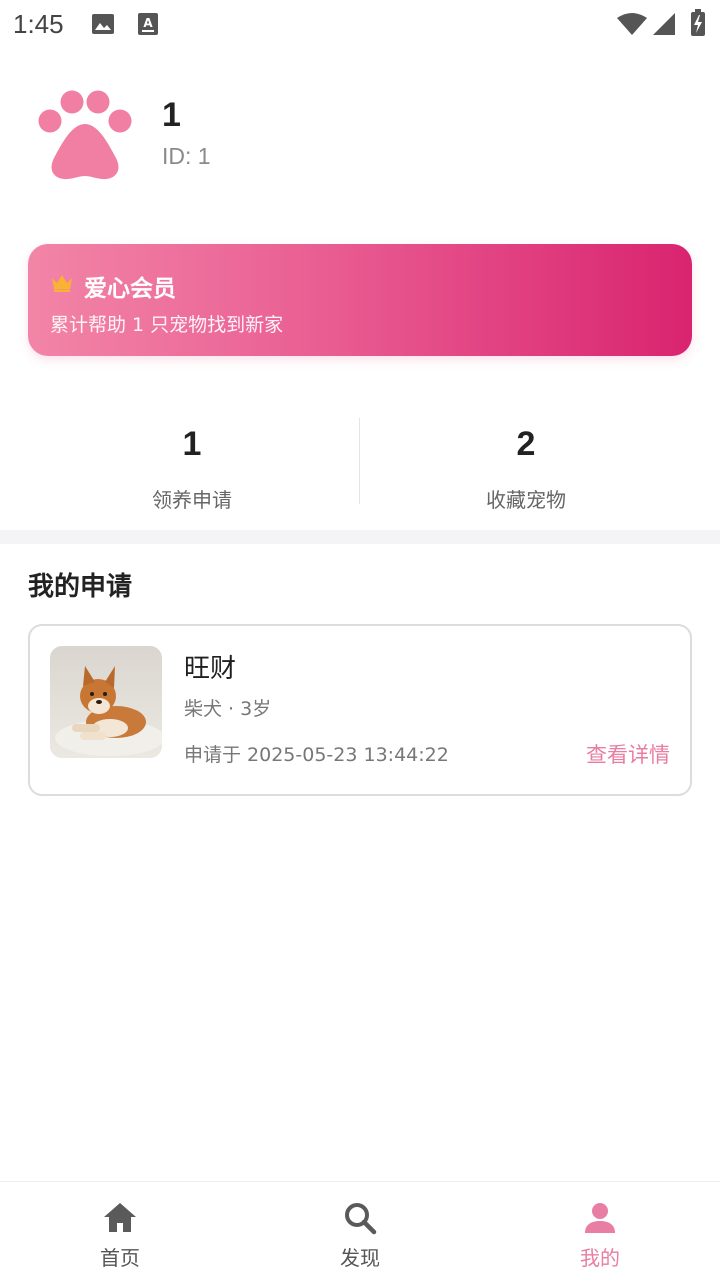 The image size is (720, 1280). What do you see at coordinates (628, 754) in the screenshot?
I see `view-details-link: 查看详情` at bounding box center [628, 754].